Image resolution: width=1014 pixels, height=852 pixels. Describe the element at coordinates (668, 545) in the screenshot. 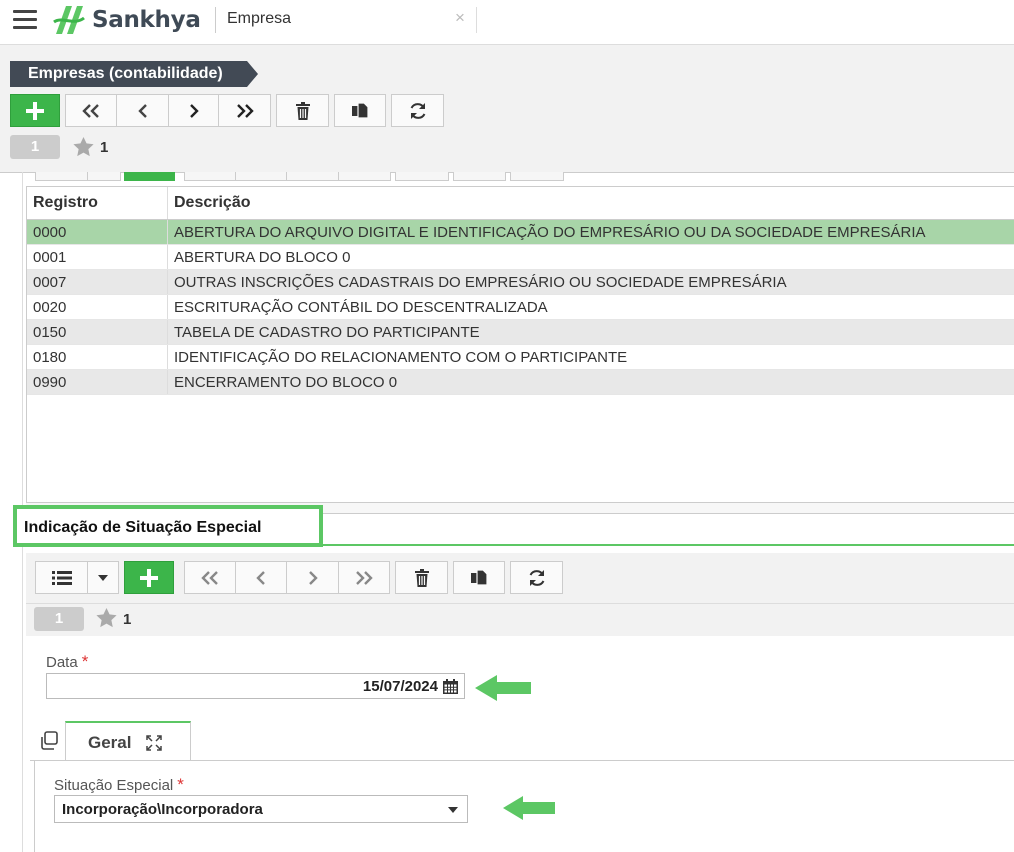

I see `section-underline` at that location.